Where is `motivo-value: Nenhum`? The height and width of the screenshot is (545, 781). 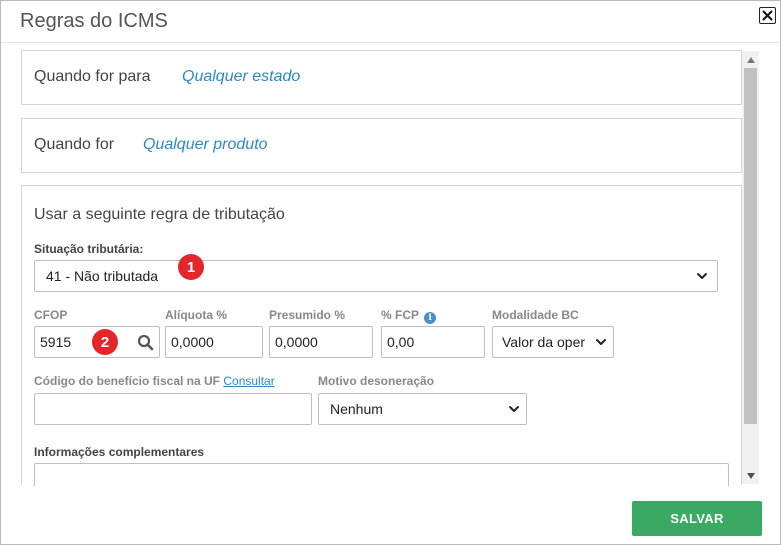 motivo-value: Nenhum is located at coordinates (356, 409).